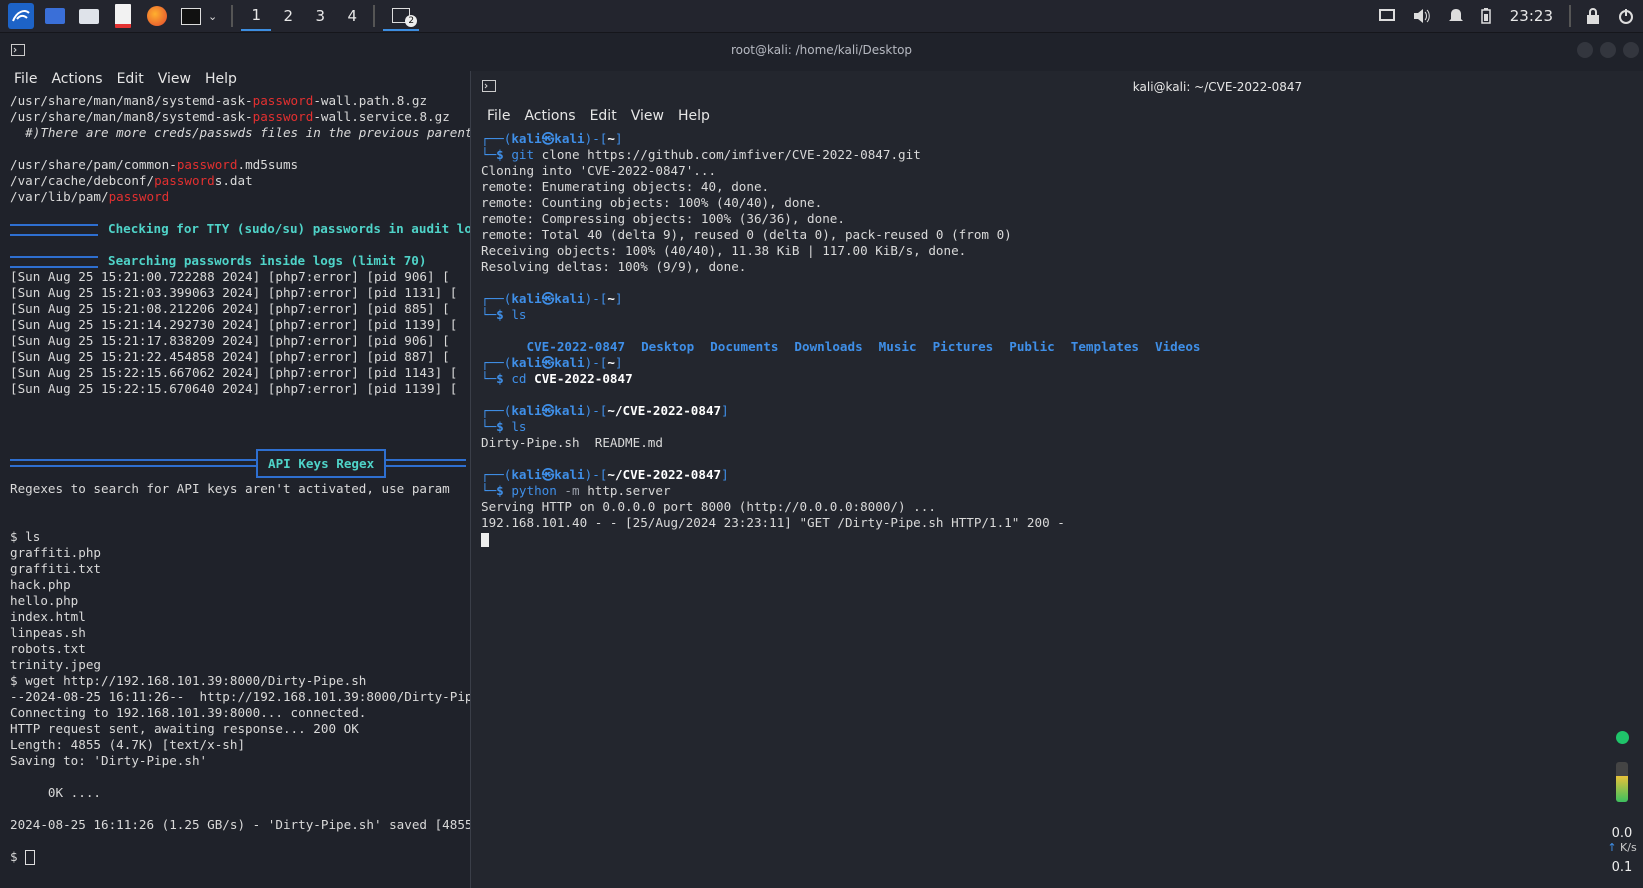  What do you see at coordinates (572, 442) in the screenshot?
I see `output-line: Dirty-Pipe.sh README.md` at bounding box center [572, 442].